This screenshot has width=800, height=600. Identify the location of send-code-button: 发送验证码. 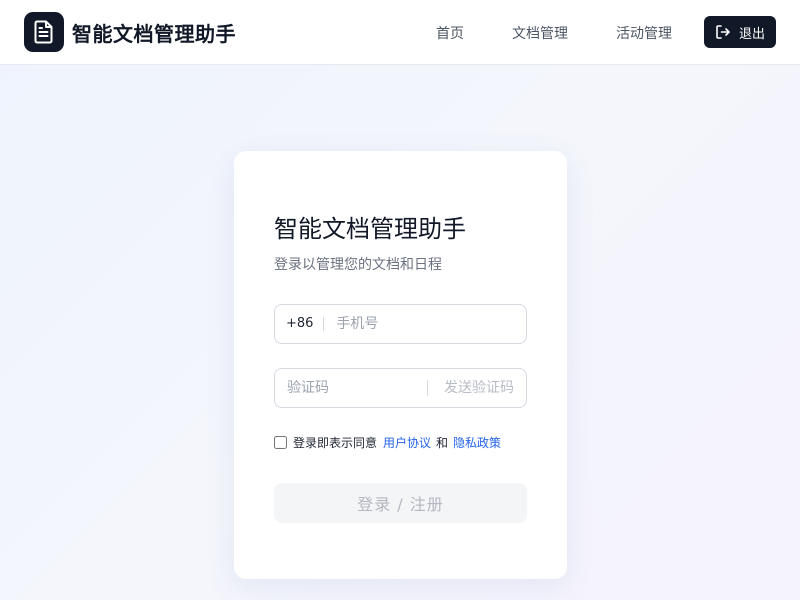
(470, 388).